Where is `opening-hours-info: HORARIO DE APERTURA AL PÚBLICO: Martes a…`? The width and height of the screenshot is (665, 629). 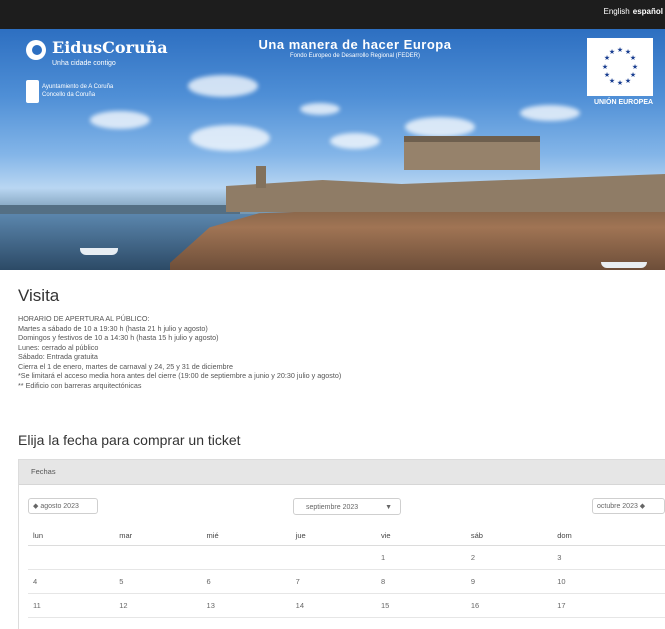 opening-hours-info: HORARIO DE APERTURA AL PÚBLICO: Martes a… is located at coordinates (179, 352).